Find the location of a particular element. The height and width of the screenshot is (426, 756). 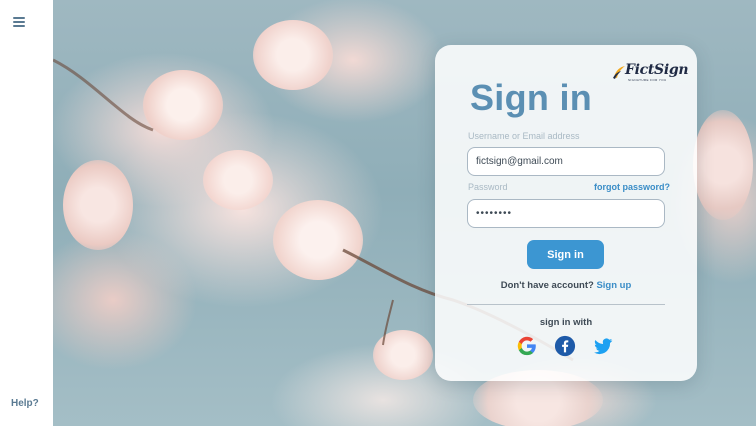

forgot-password-link: forgot password? is located at coordinates (632, 187).